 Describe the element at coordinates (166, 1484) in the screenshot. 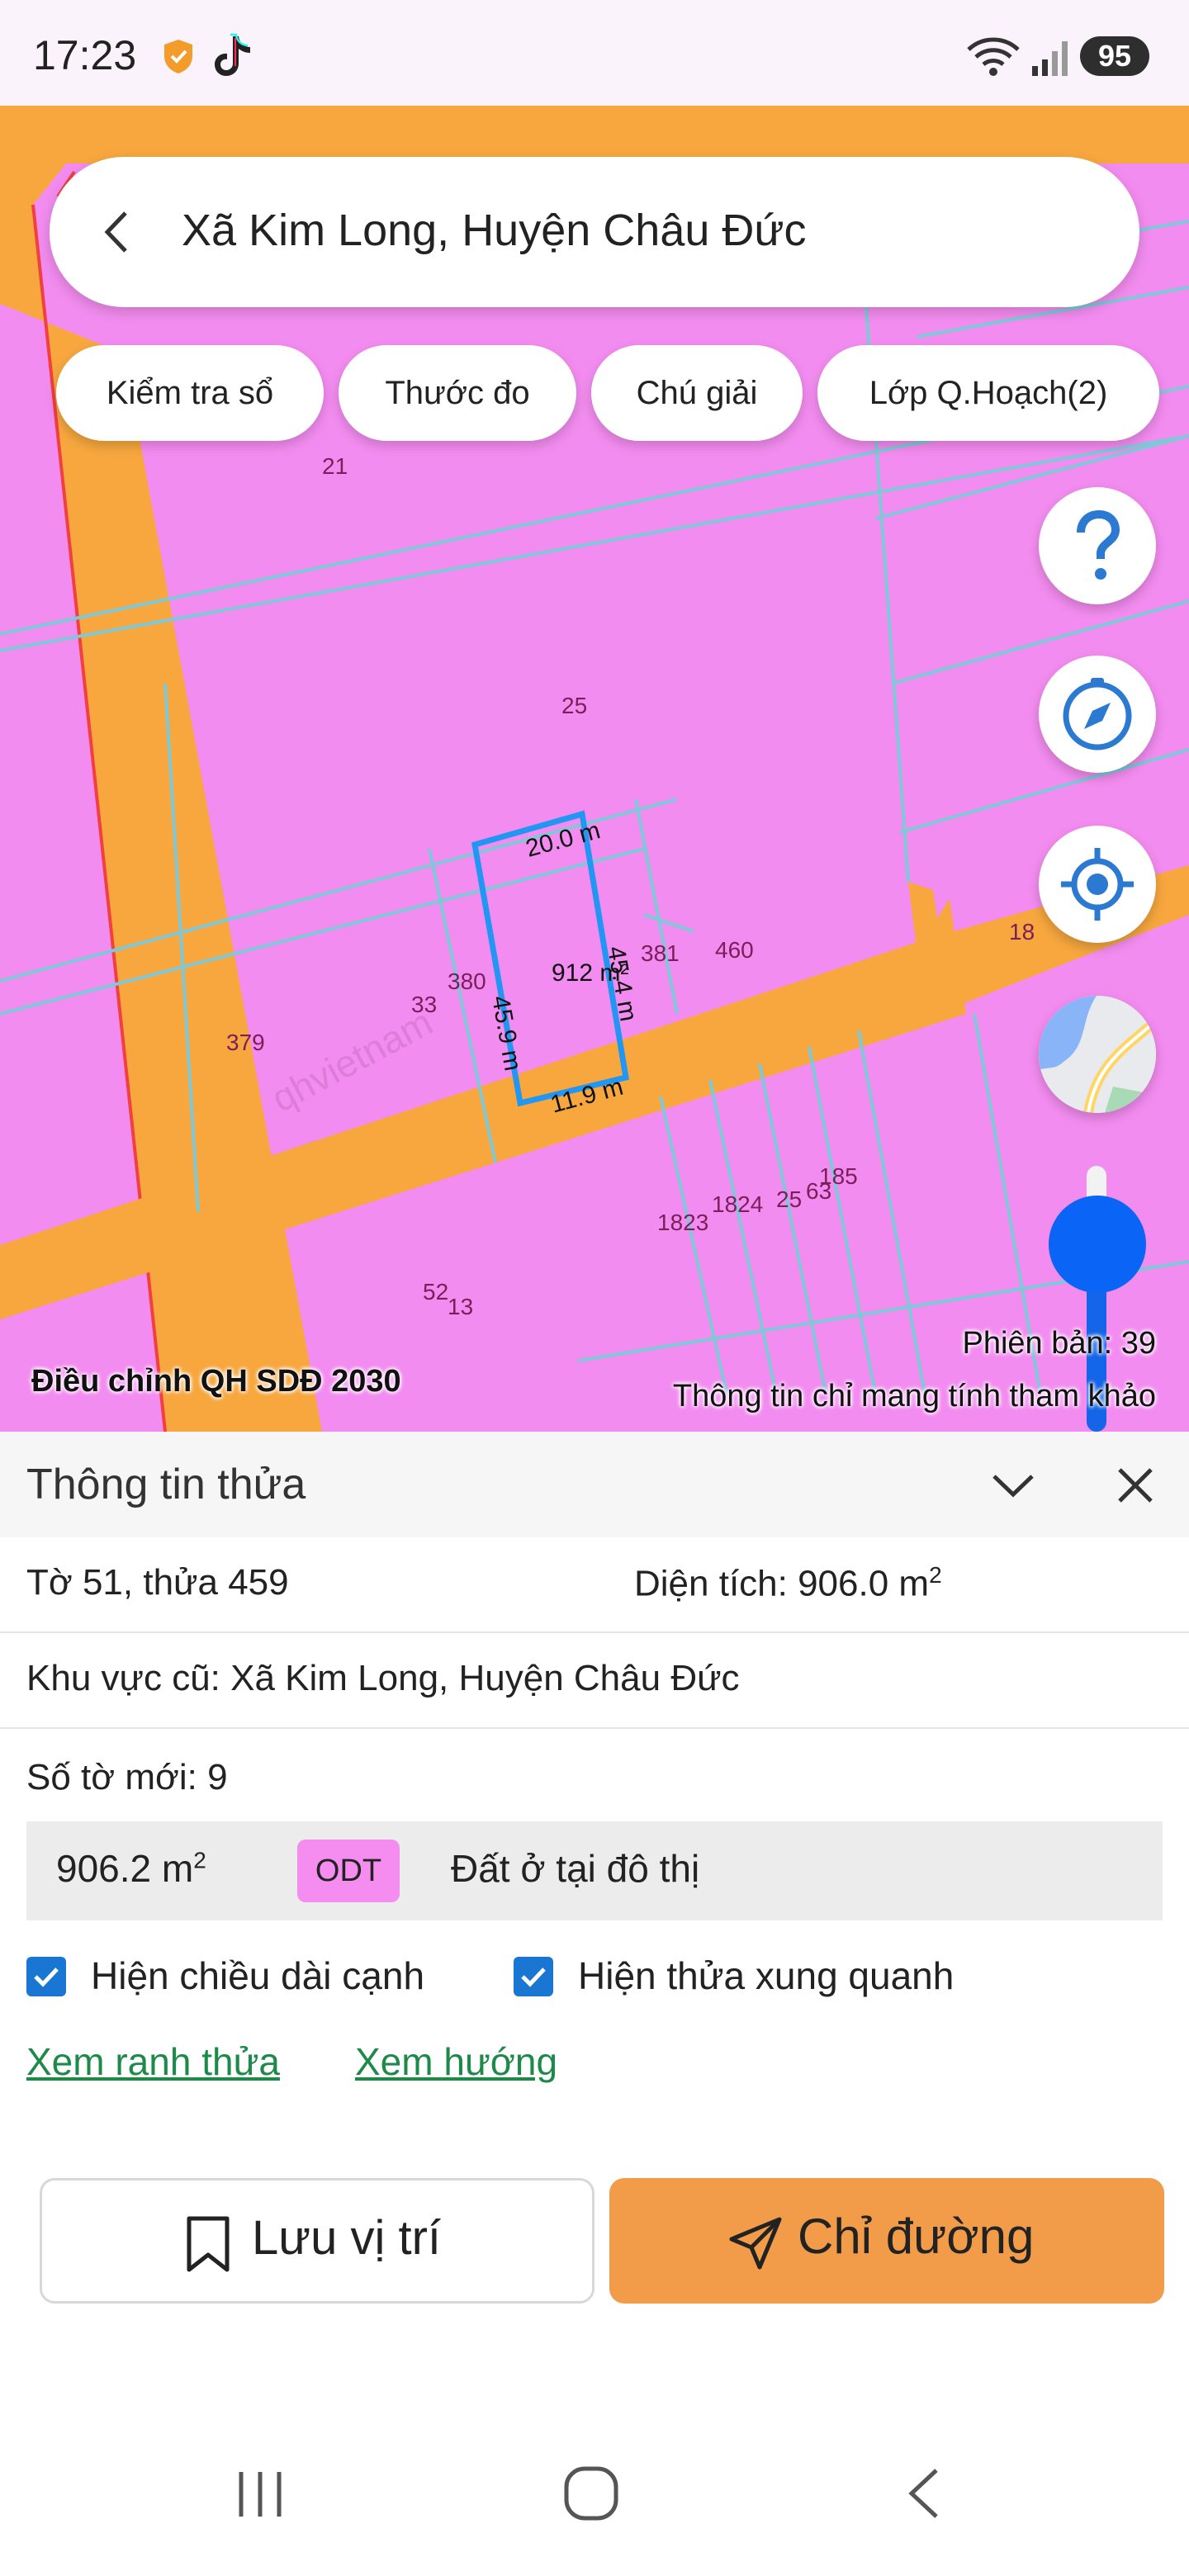

I see `sheet-title: Thông tin thửa` at that location.